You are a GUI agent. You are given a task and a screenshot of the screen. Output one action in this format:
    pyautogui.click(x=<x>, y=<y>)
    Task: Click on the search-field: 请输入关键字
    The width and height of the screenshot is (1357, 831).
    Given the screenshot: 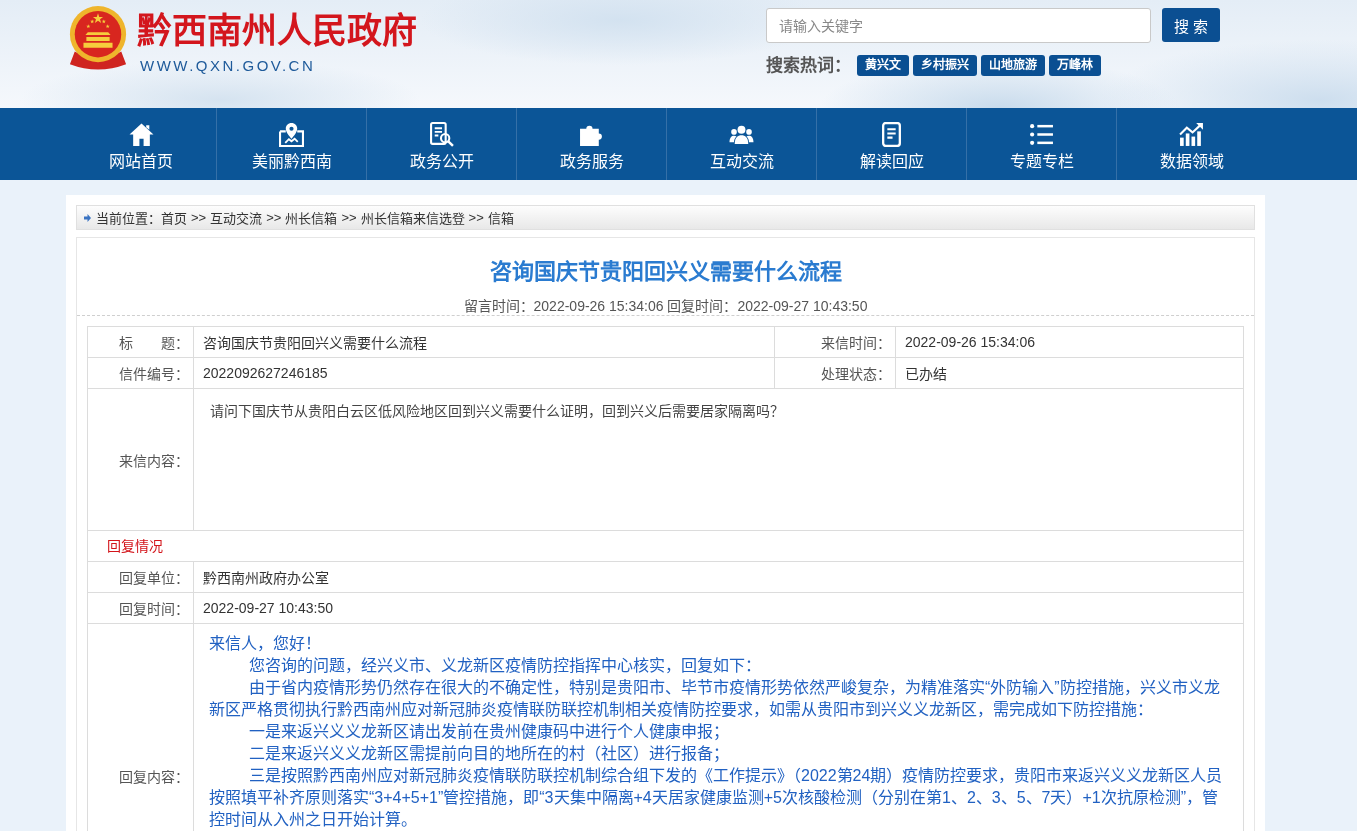 What is the action you would take?
    pyautogui.click(x=958, y=25)
    